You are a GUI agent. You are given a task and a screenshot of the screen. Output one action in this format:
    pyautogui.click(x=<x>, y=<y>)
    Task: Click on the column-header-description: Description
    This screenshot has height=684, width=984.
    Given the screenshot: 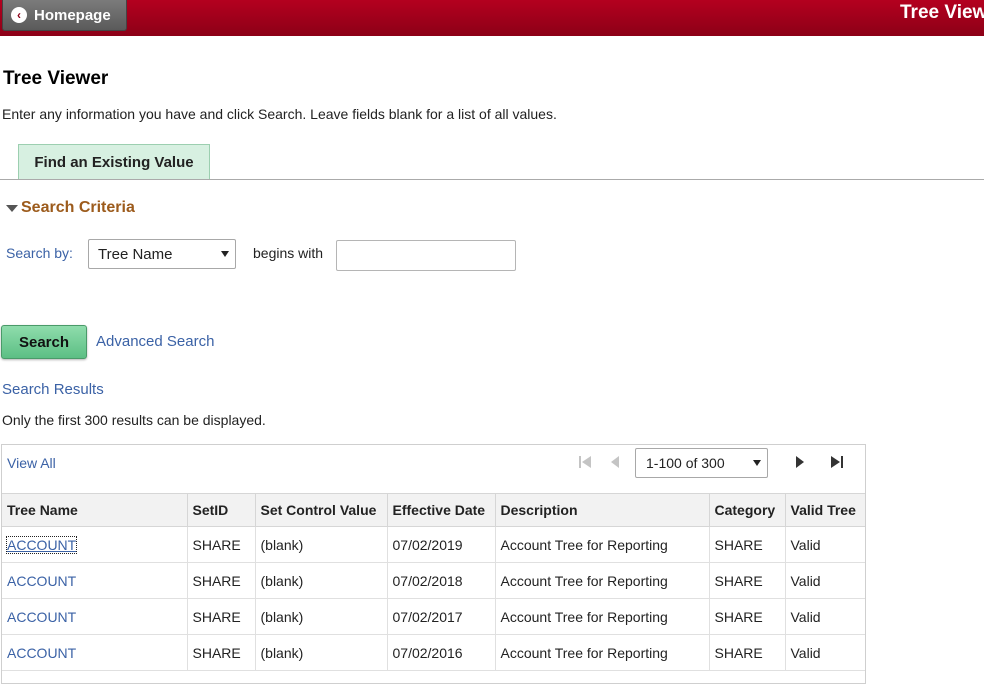 What is the action you would take?
    pyautogui.click(x=602, y=510)
    